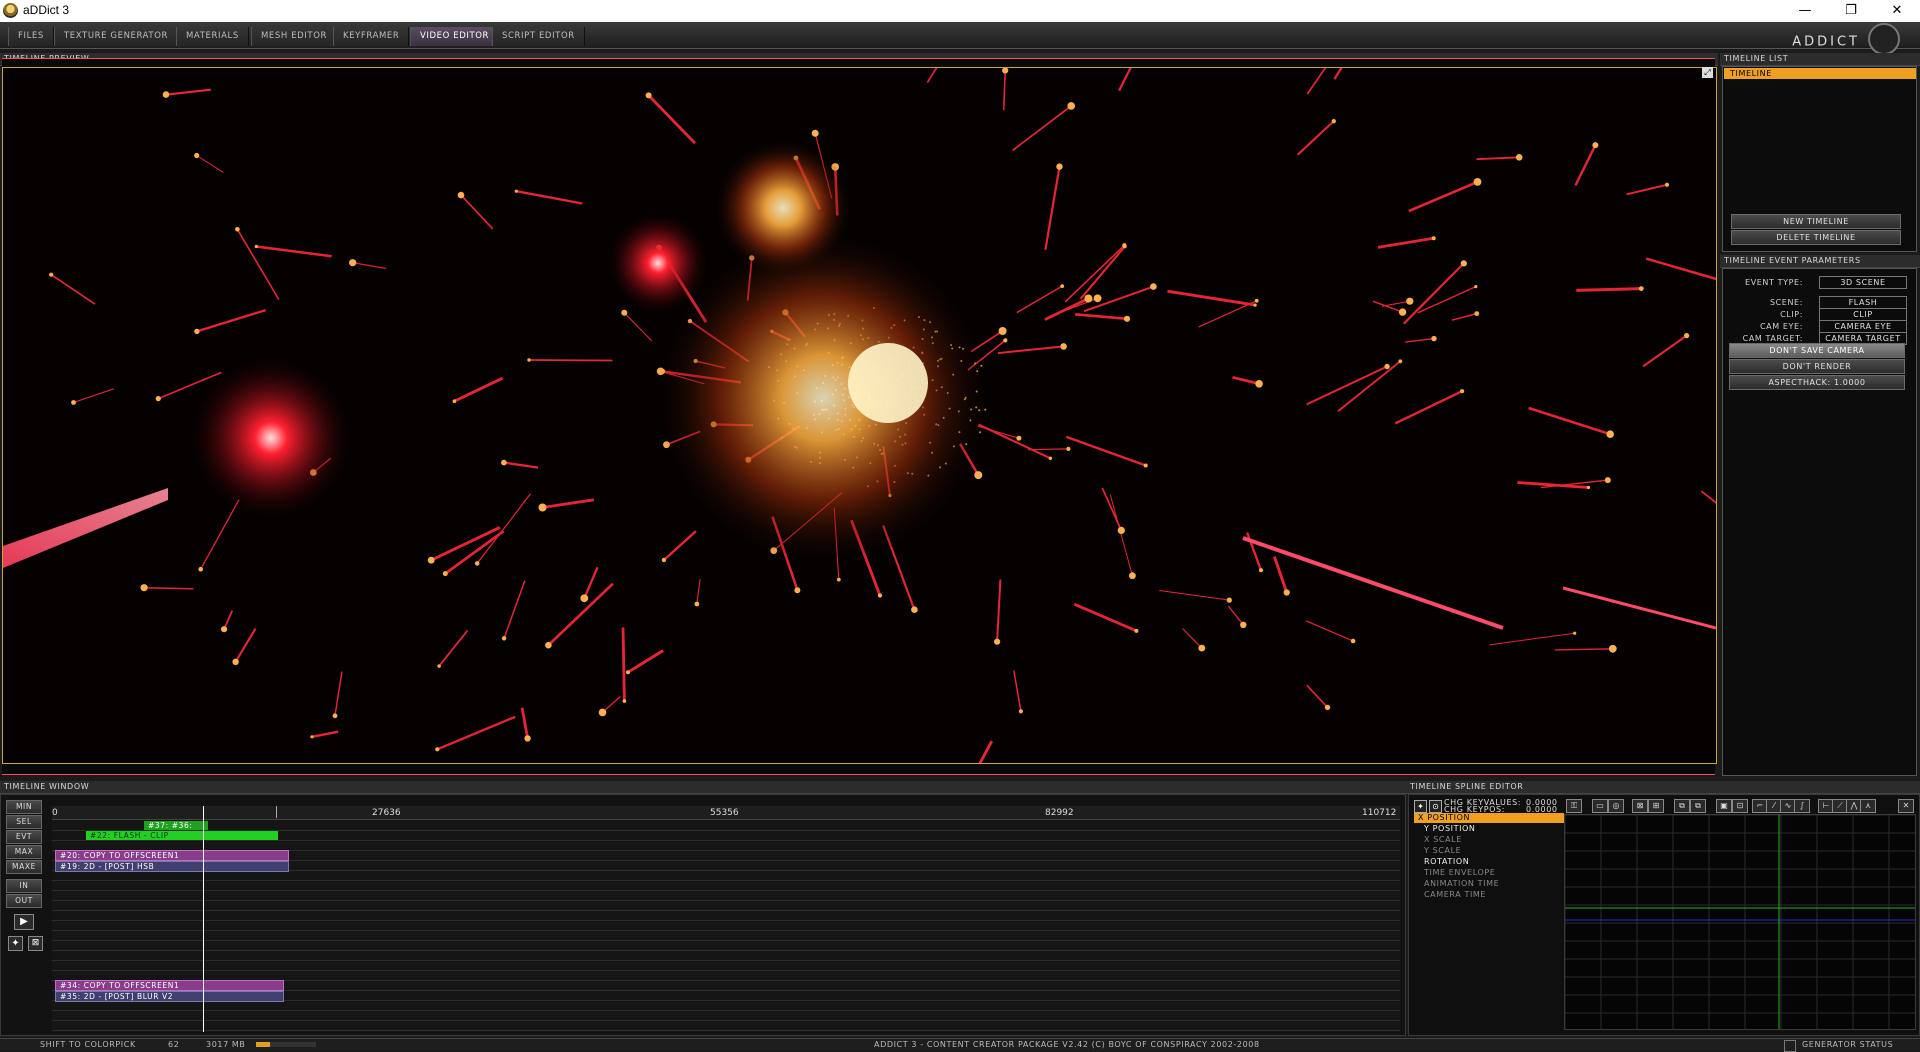  Describe the element at coordinates (726, 1025) in the screenshot. I see `timeline-track` at that location.